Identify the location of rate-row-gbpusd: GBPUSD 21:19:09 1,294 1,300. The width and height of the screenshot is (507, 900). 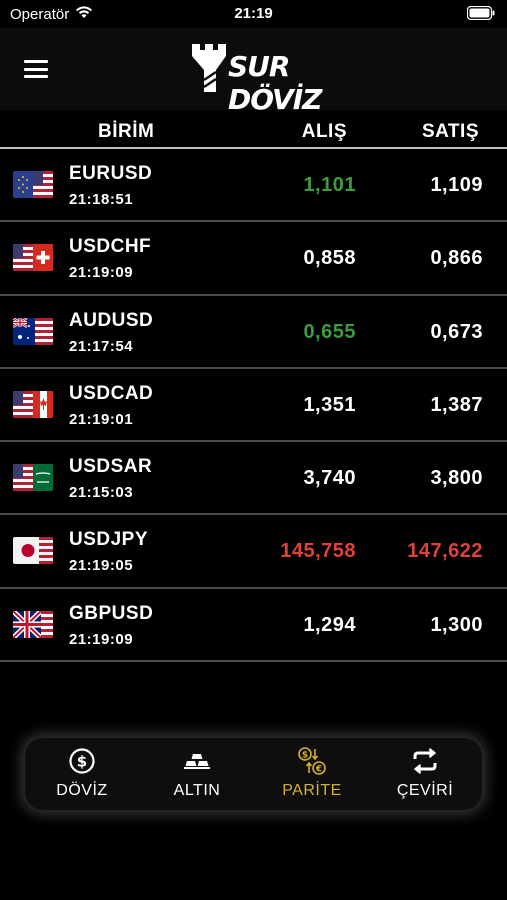
(253, 626).